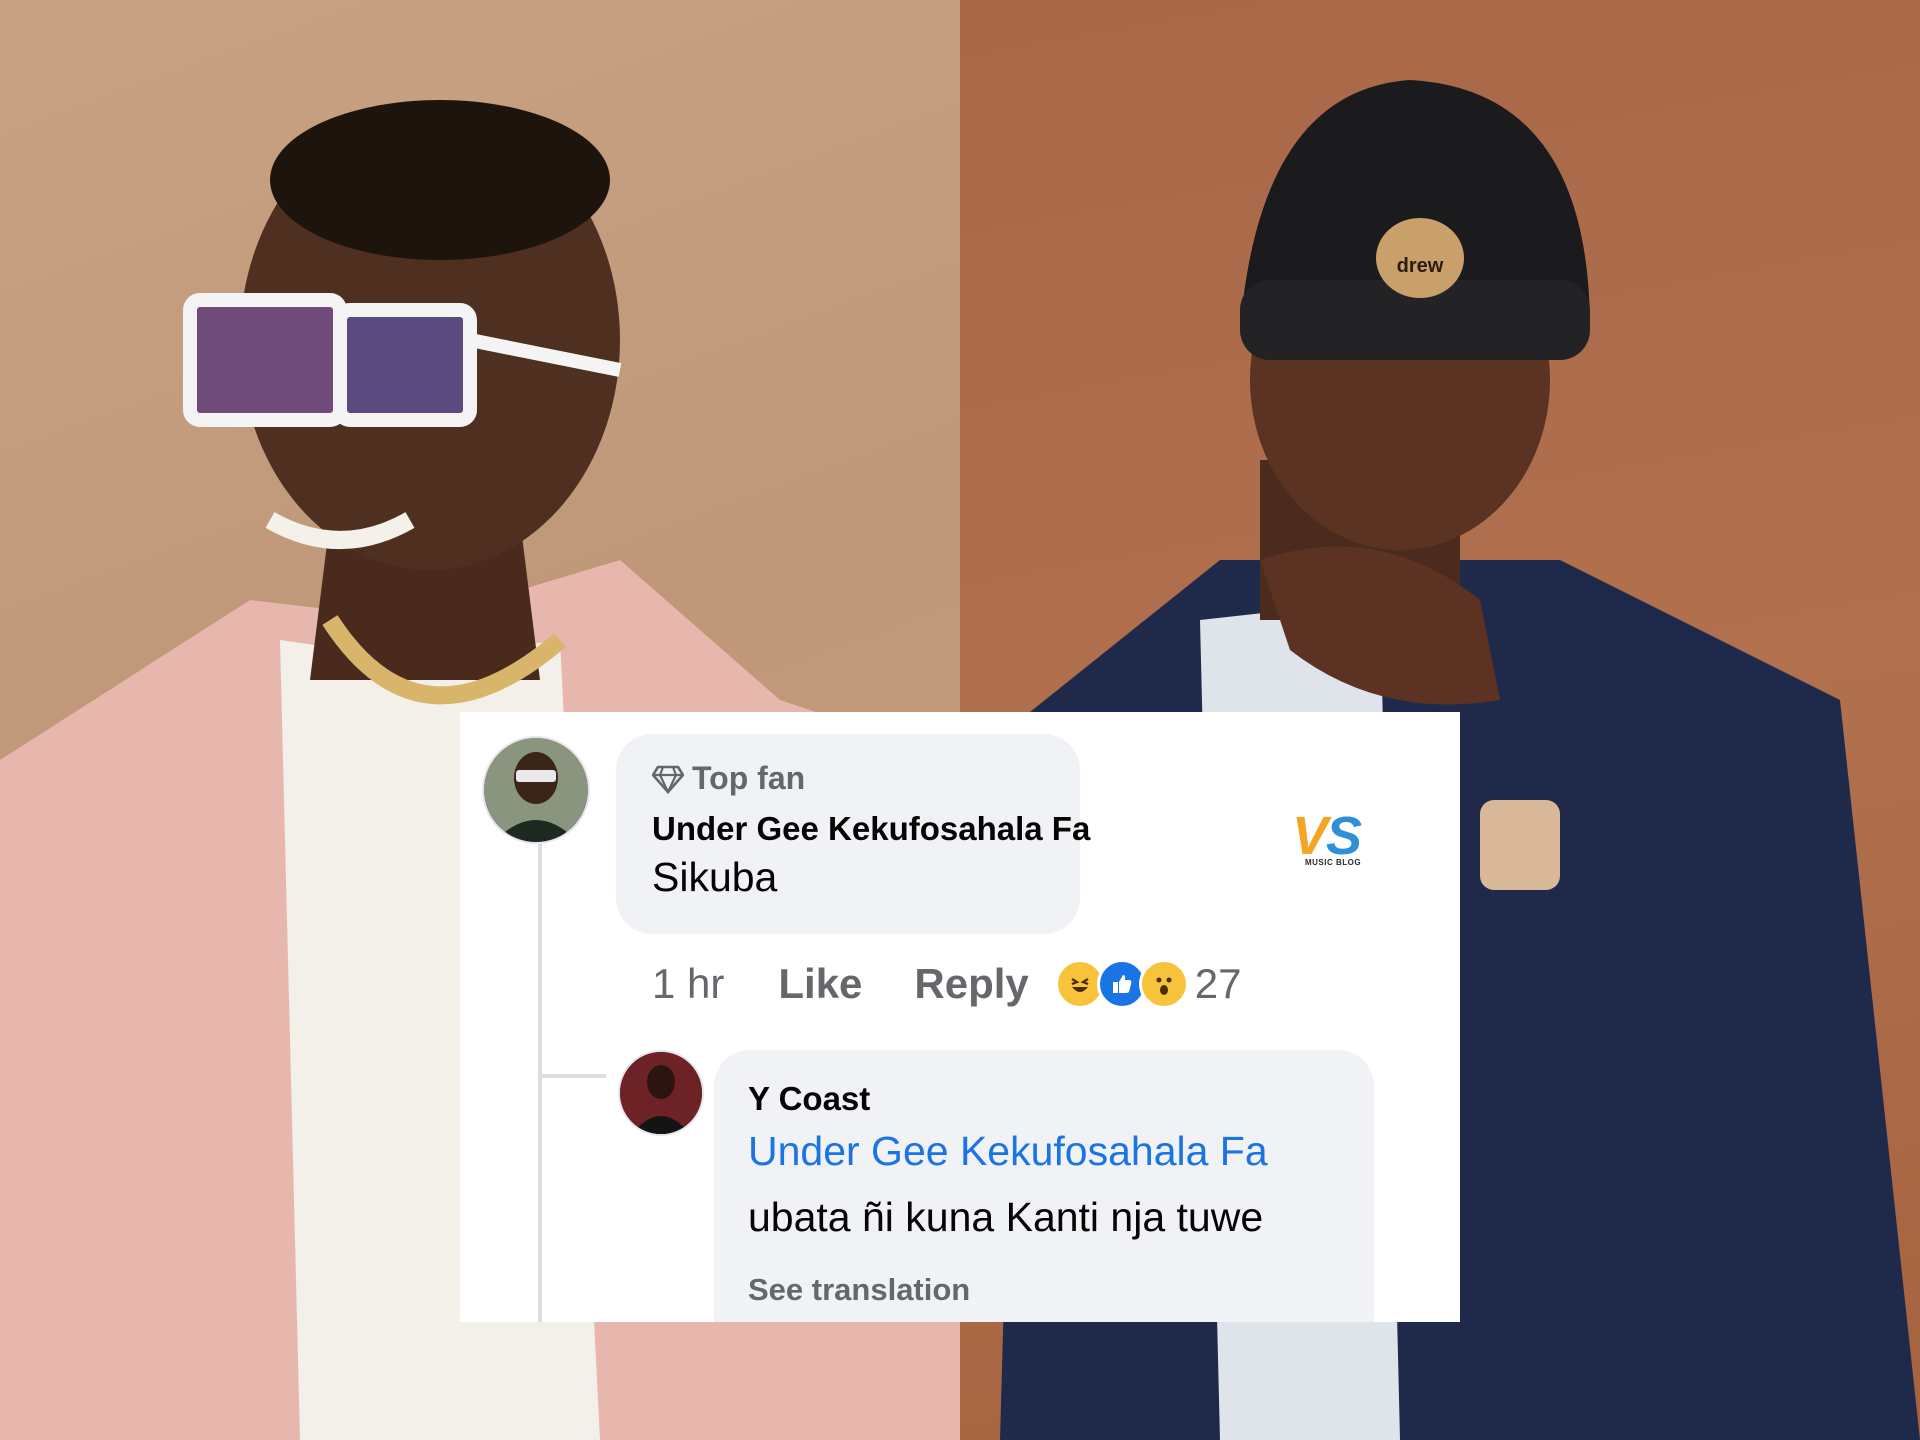  Describe the element at coordinates (820, 984) in the screenshot. I see `like-button: Like` at that location.